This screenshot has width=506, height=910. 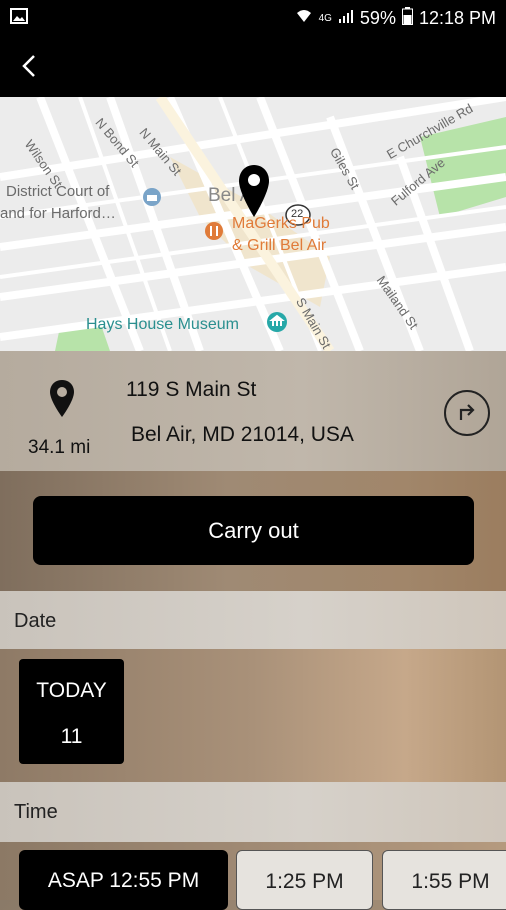 I want to click on wifi-icon, so click(x=304, y=18).